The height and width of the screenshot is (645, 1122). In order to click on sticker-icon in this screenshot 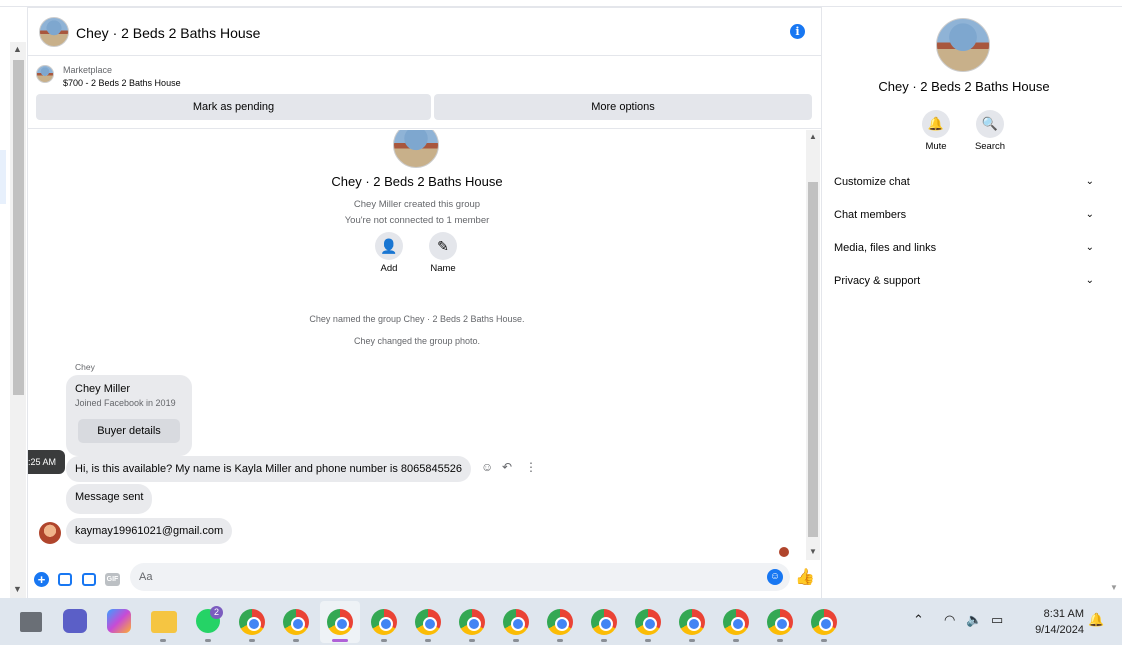, I will do `click(89, 579)`.